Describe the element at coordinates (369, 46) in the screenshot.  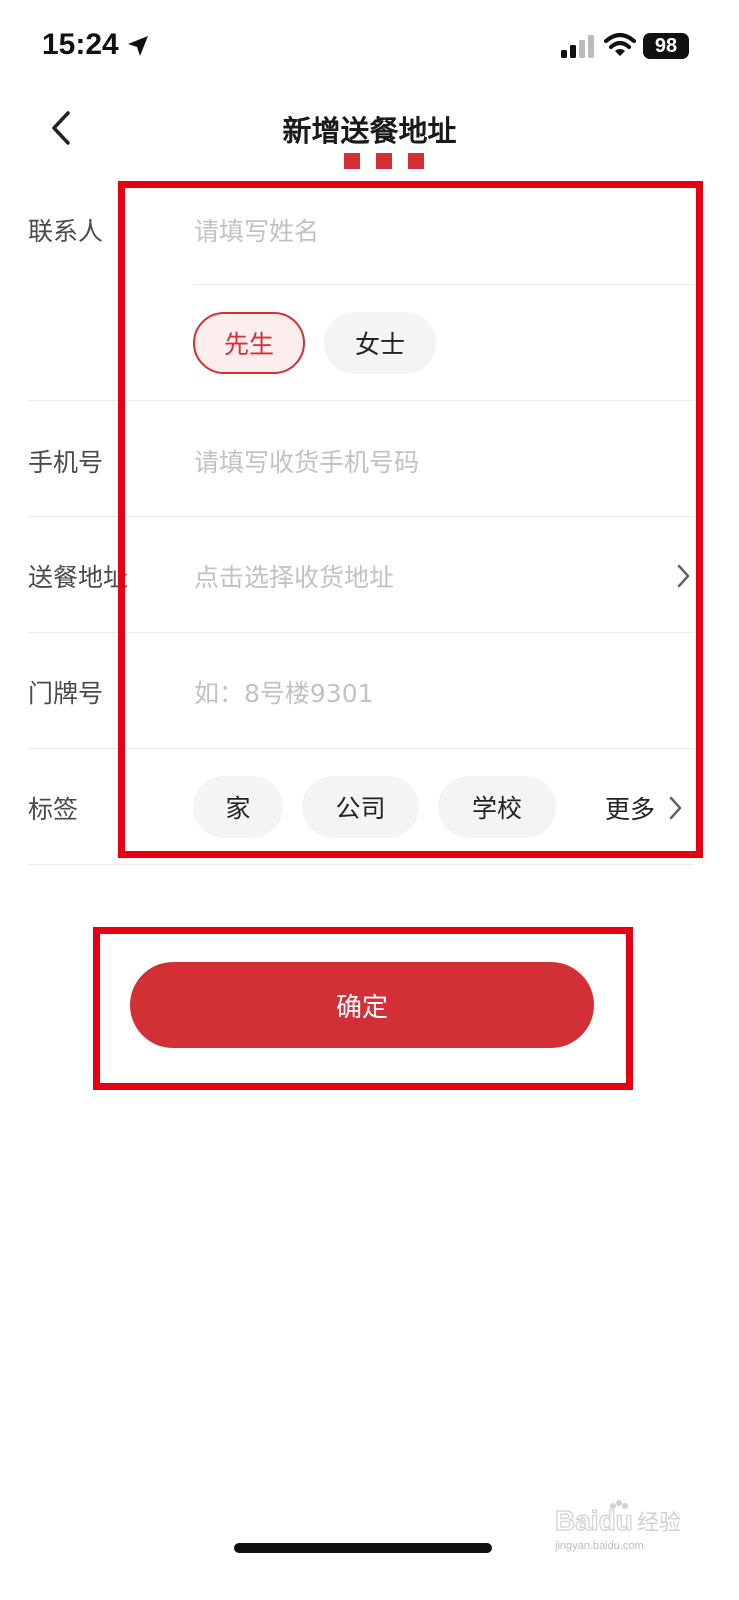
I see `status-bar: 15:24 98` at that location.